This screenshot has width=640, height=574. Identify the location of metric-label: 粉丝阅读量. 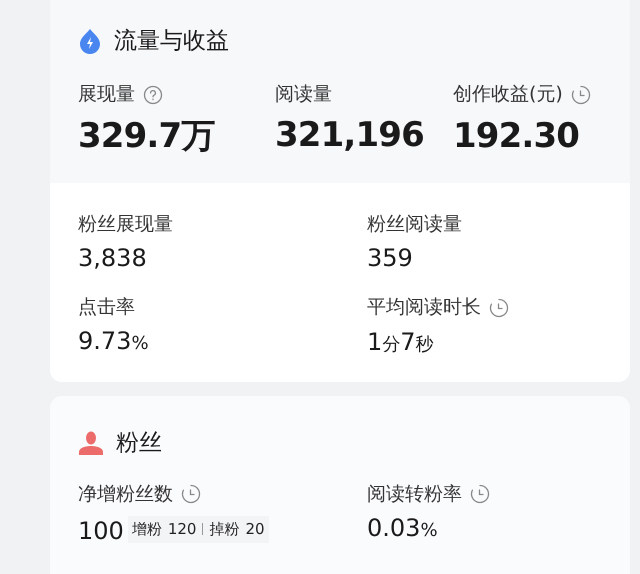
(414, 224).